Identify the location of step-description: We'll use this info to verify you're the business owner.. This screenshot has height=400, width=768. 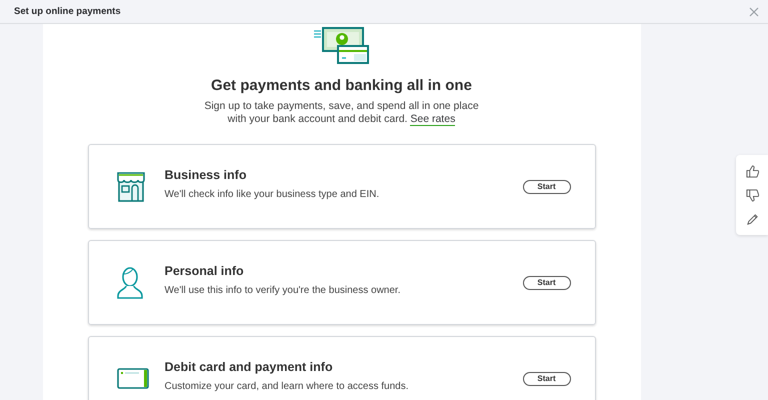
(283, 290).